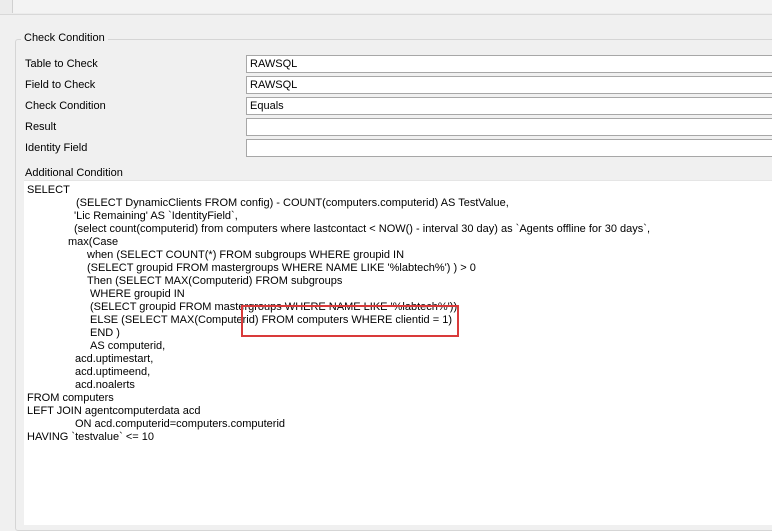  Describe the element at coordinates (114, 411) in the screenshot. I see `sql-line: LEFT JOIN agentcomputerdata acd` at that location.